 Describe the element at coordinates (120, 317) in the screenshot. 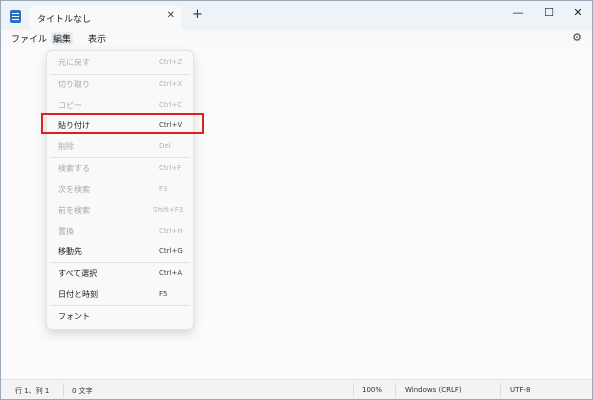

I see `menu-item-font: フォント` at that location.